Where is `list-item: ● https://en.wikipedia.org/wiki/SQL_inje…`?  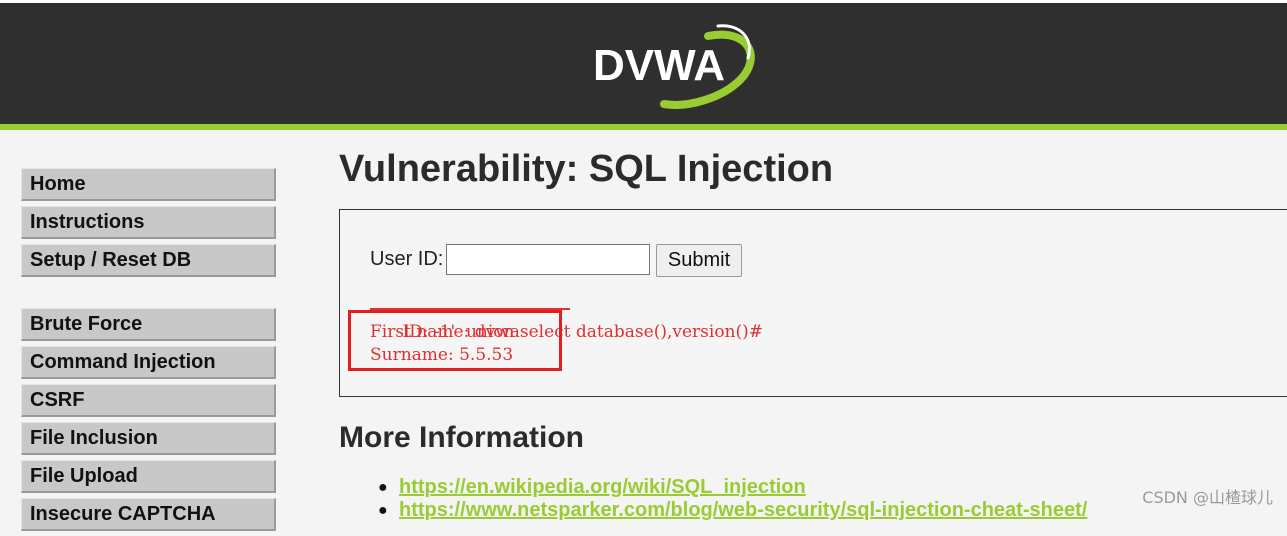
list-item: ● https://en.wikipedia.org/wiki/SQL_inje… is located at coordinates (732, 487).